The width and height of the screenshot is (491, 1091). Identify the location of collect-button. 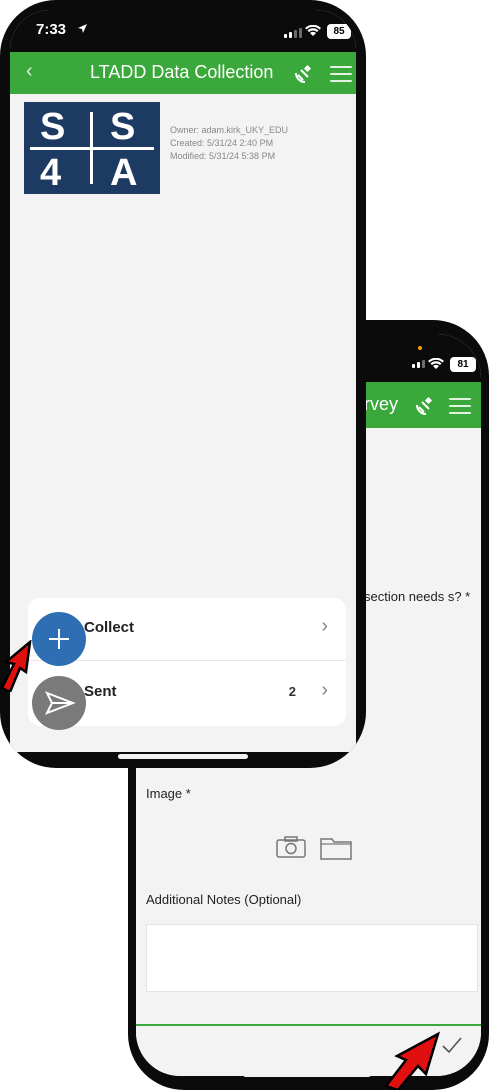
(59, 639).